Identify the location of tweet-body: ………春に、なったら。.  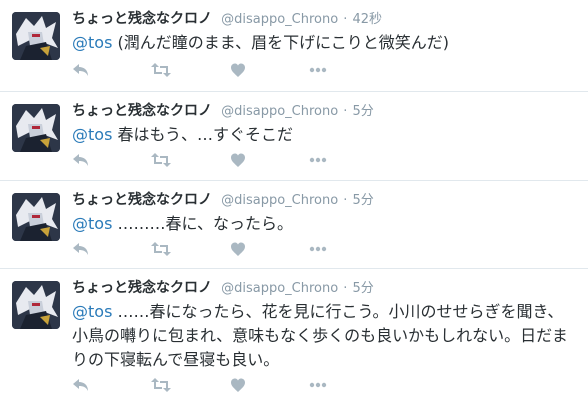
(203, 223).